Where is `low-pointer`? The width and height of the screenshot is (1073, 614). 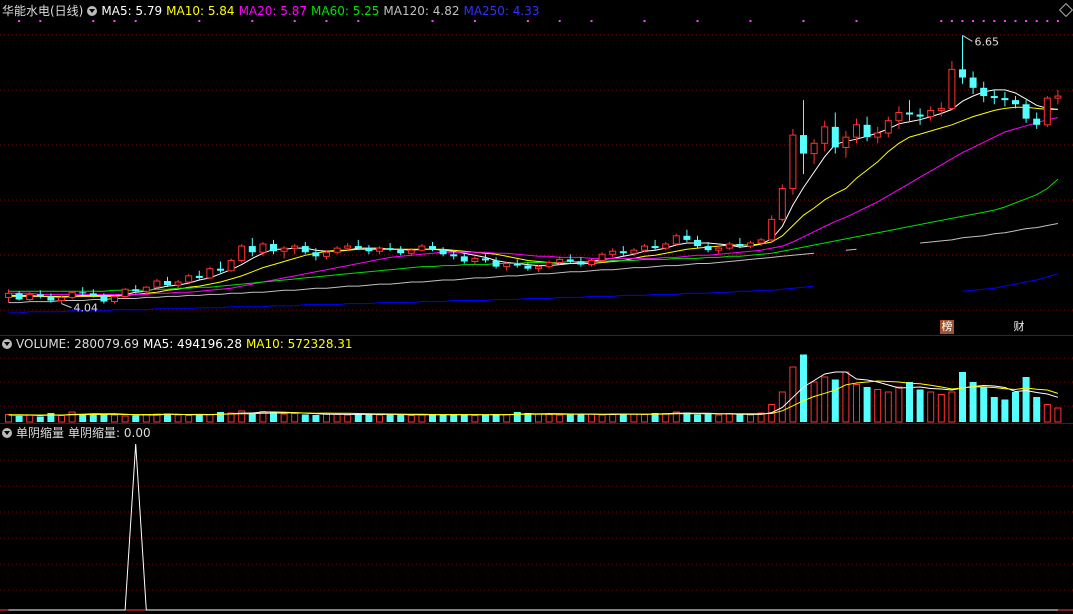
low-pointer is located at coordinates (66, 306).